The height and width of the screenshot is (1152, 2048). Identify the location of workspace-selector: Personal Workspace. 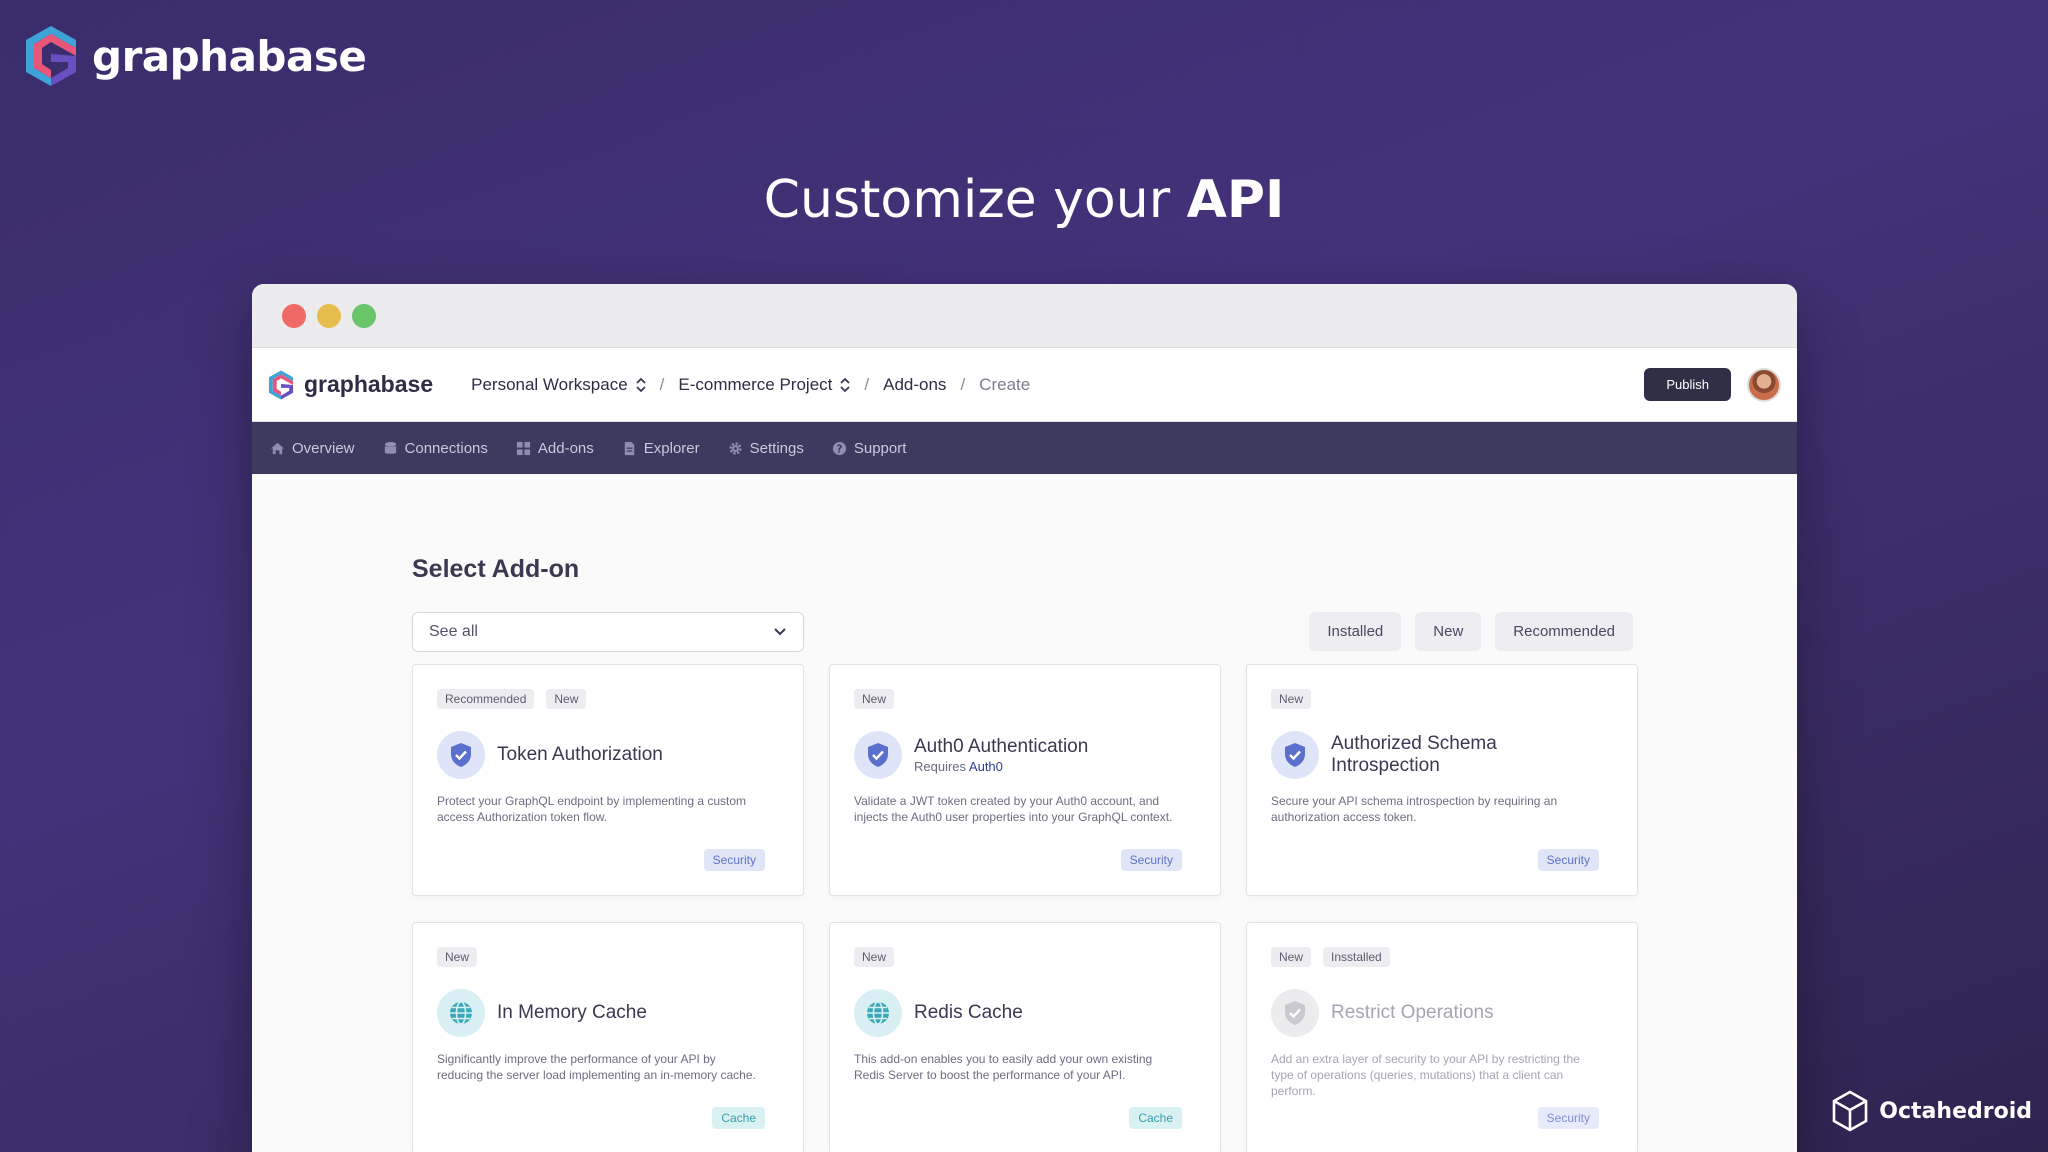
(558, 385).